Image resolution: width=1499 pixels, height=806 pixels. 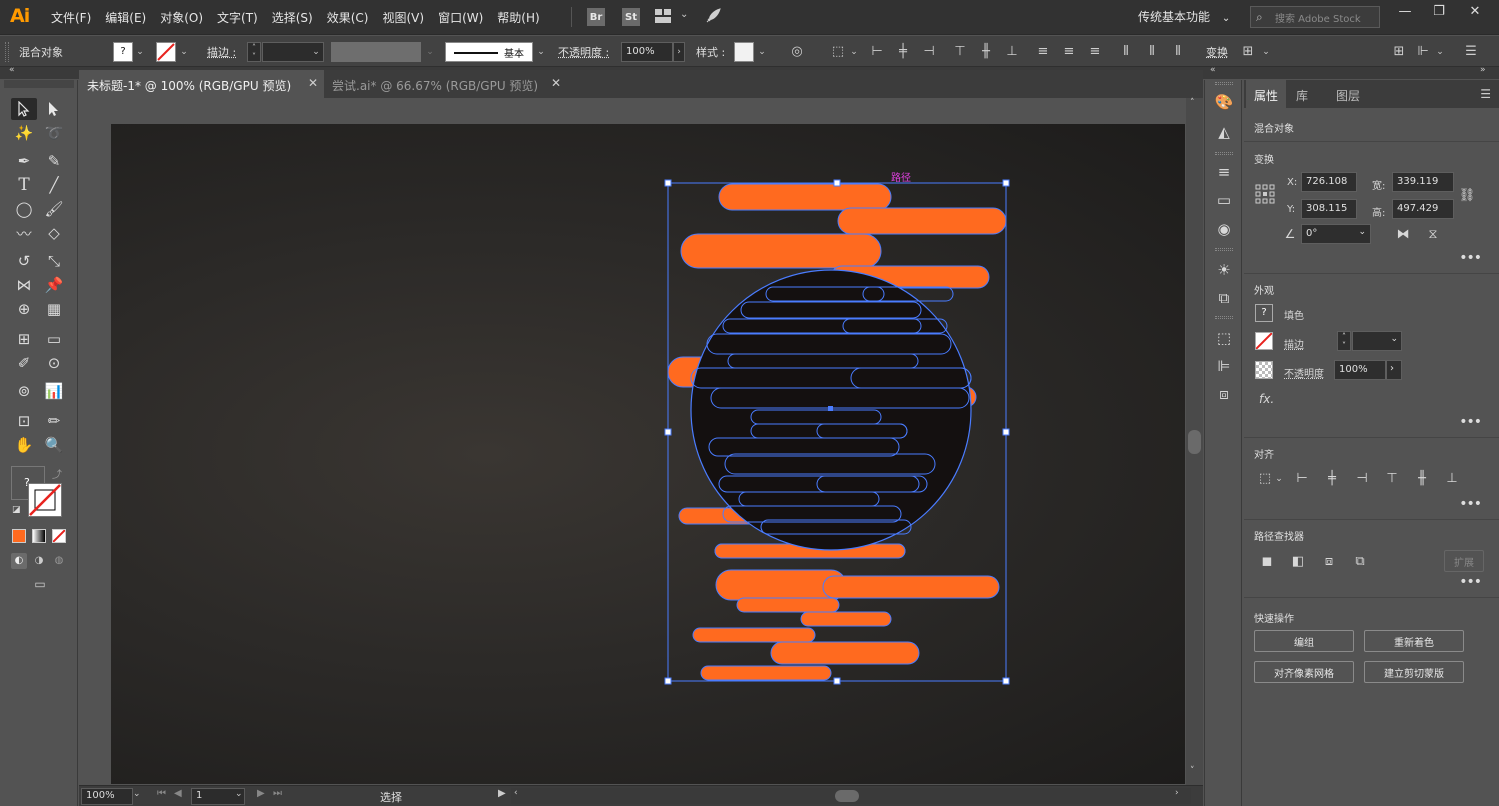 What do you see at coordinates (1224, 366) in the screenshot?
I see `align-panel-icon: ⊫` at bounding box center [1224, 366].